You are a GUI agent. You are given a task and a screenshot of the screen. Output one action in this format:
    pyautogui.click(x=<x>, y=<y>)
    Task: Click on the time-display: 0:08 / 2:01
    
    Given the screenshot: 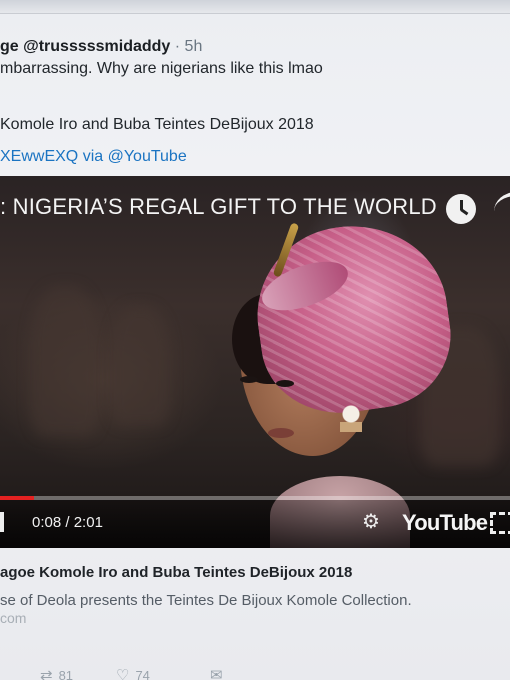 What is the action you would take?
    pyautogui.click(x=67, y=522)
    